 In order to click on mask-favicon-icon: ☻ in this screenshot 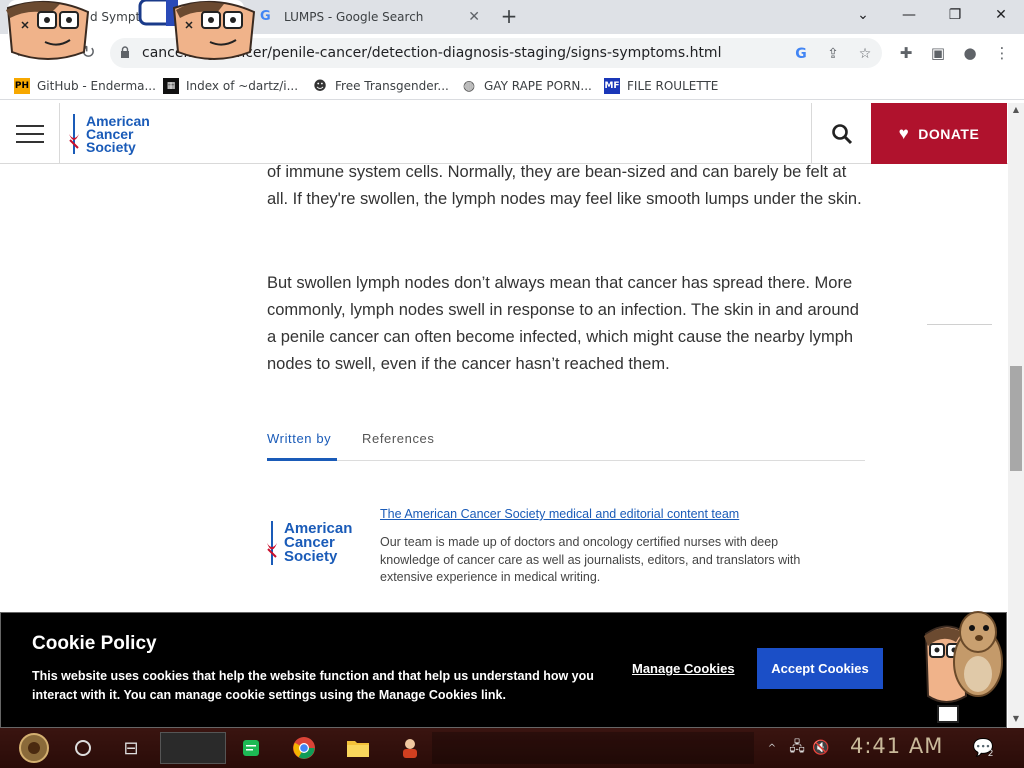, I will do `click(320, 86)`.